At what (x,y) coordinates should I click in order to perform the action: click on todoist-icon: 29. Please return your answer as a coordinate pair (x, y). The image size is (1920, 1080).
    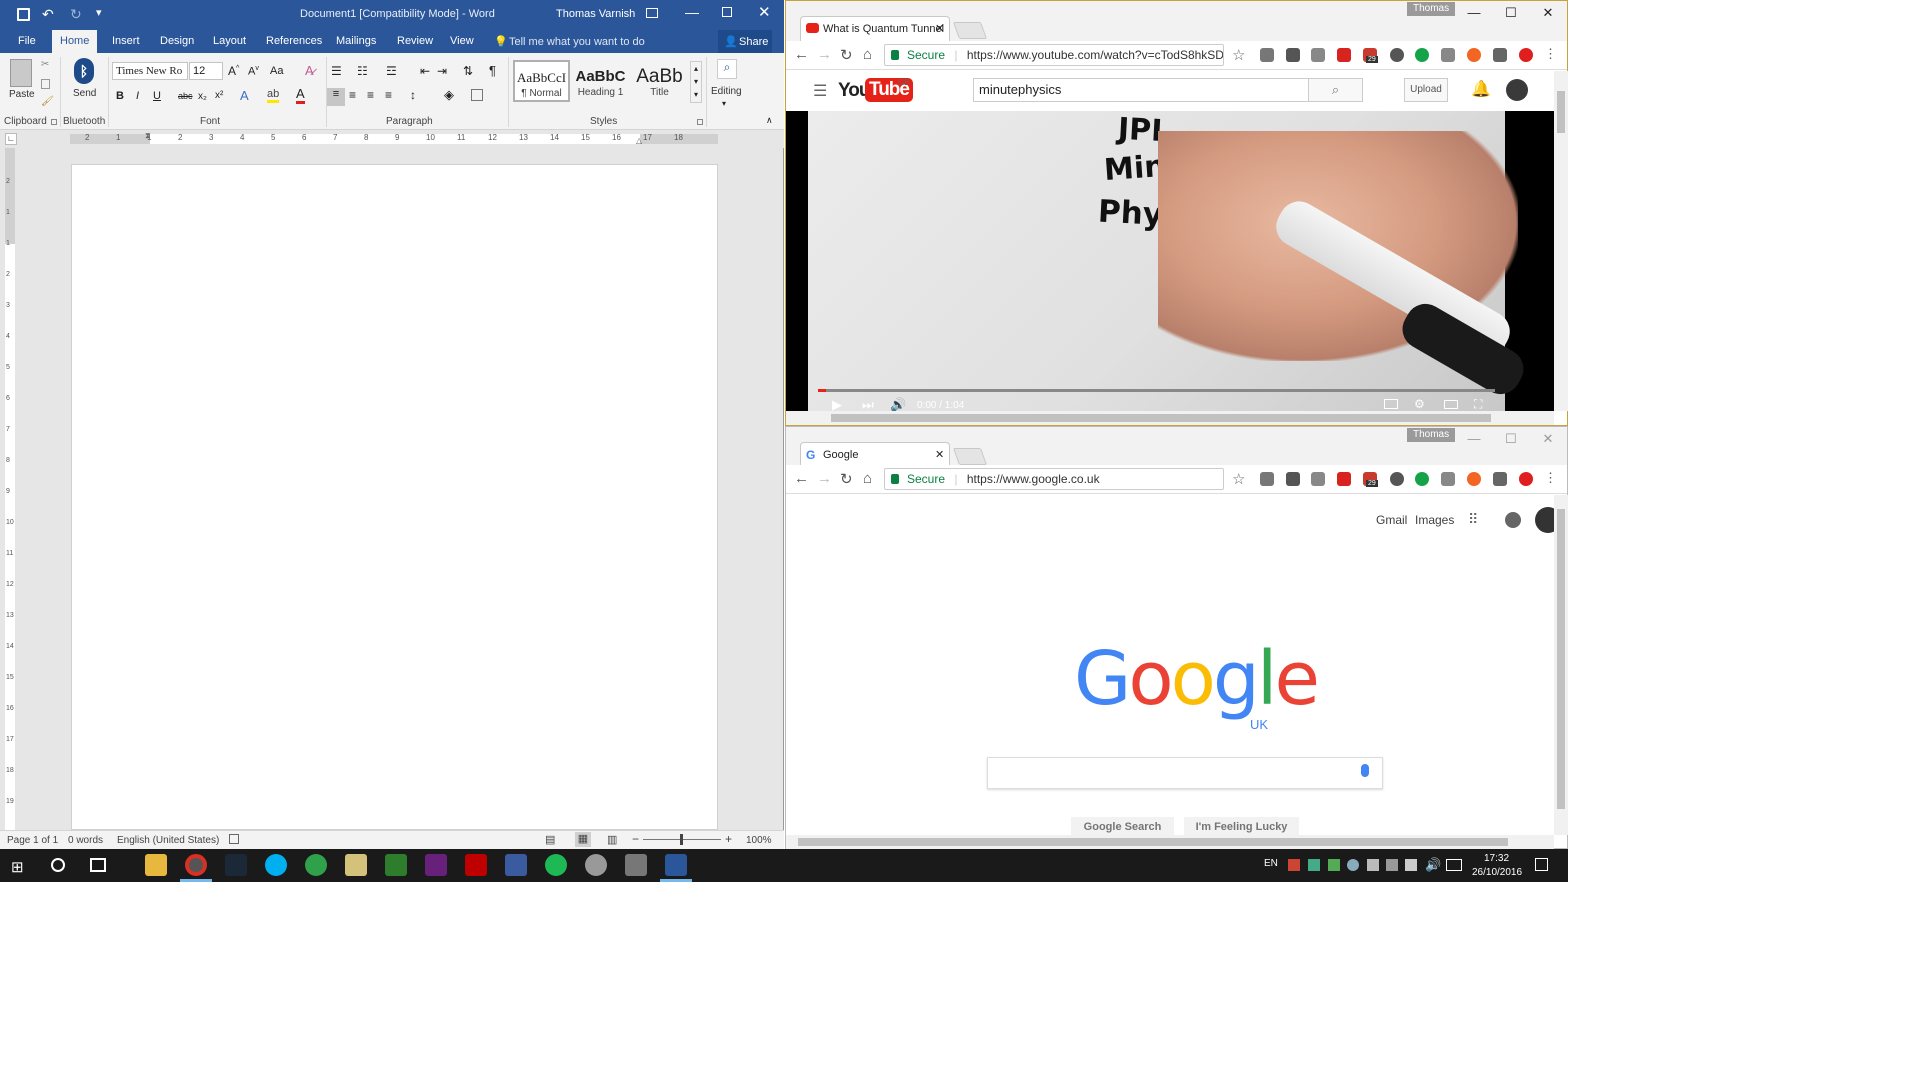
    Looking at the image, I should click on (1370, 55).